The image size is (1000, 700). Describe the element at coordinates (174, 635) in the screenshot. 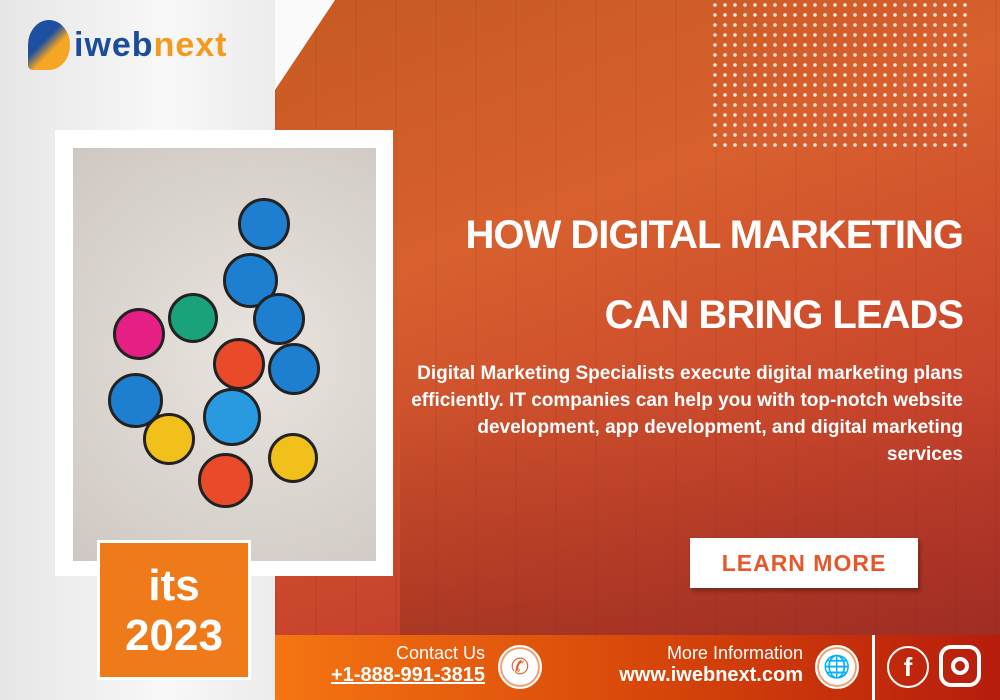

I see `badge-line2: 2023` at that location.